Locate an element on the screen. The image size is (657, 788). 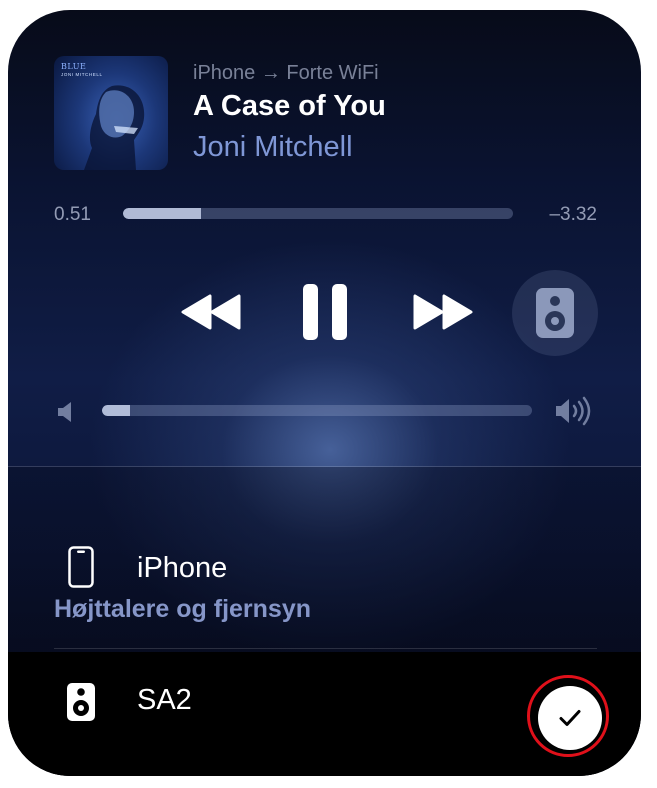
fast-forward-button is located at coordinates (443, 312).